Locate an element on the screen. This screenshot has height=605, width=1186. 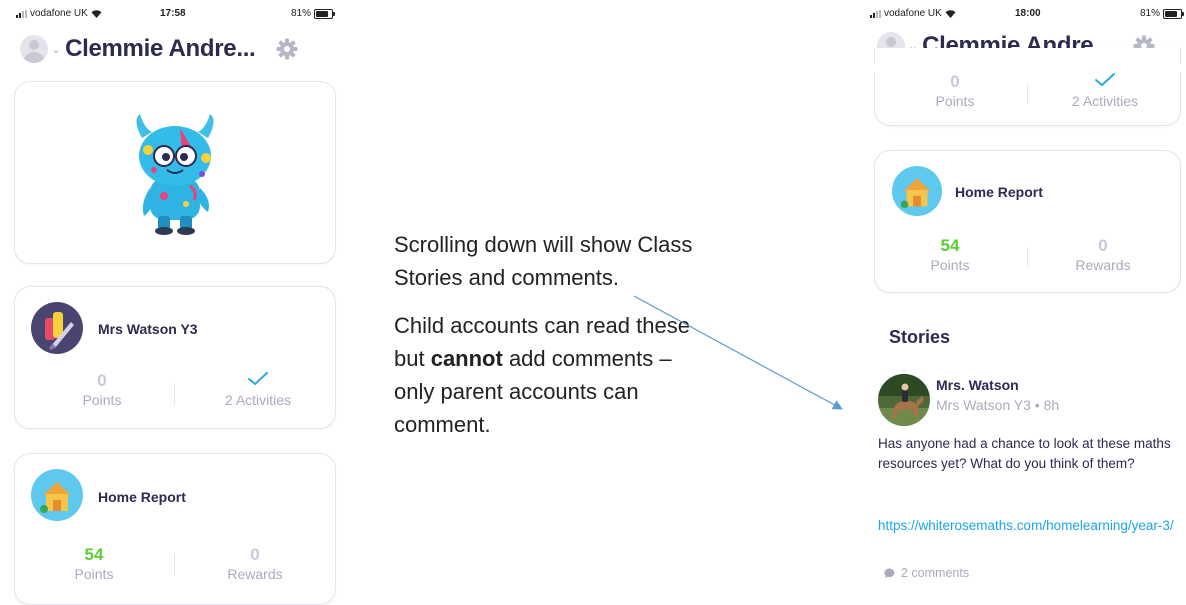
status-time: 17:58 is located at coordinates (173, 13).